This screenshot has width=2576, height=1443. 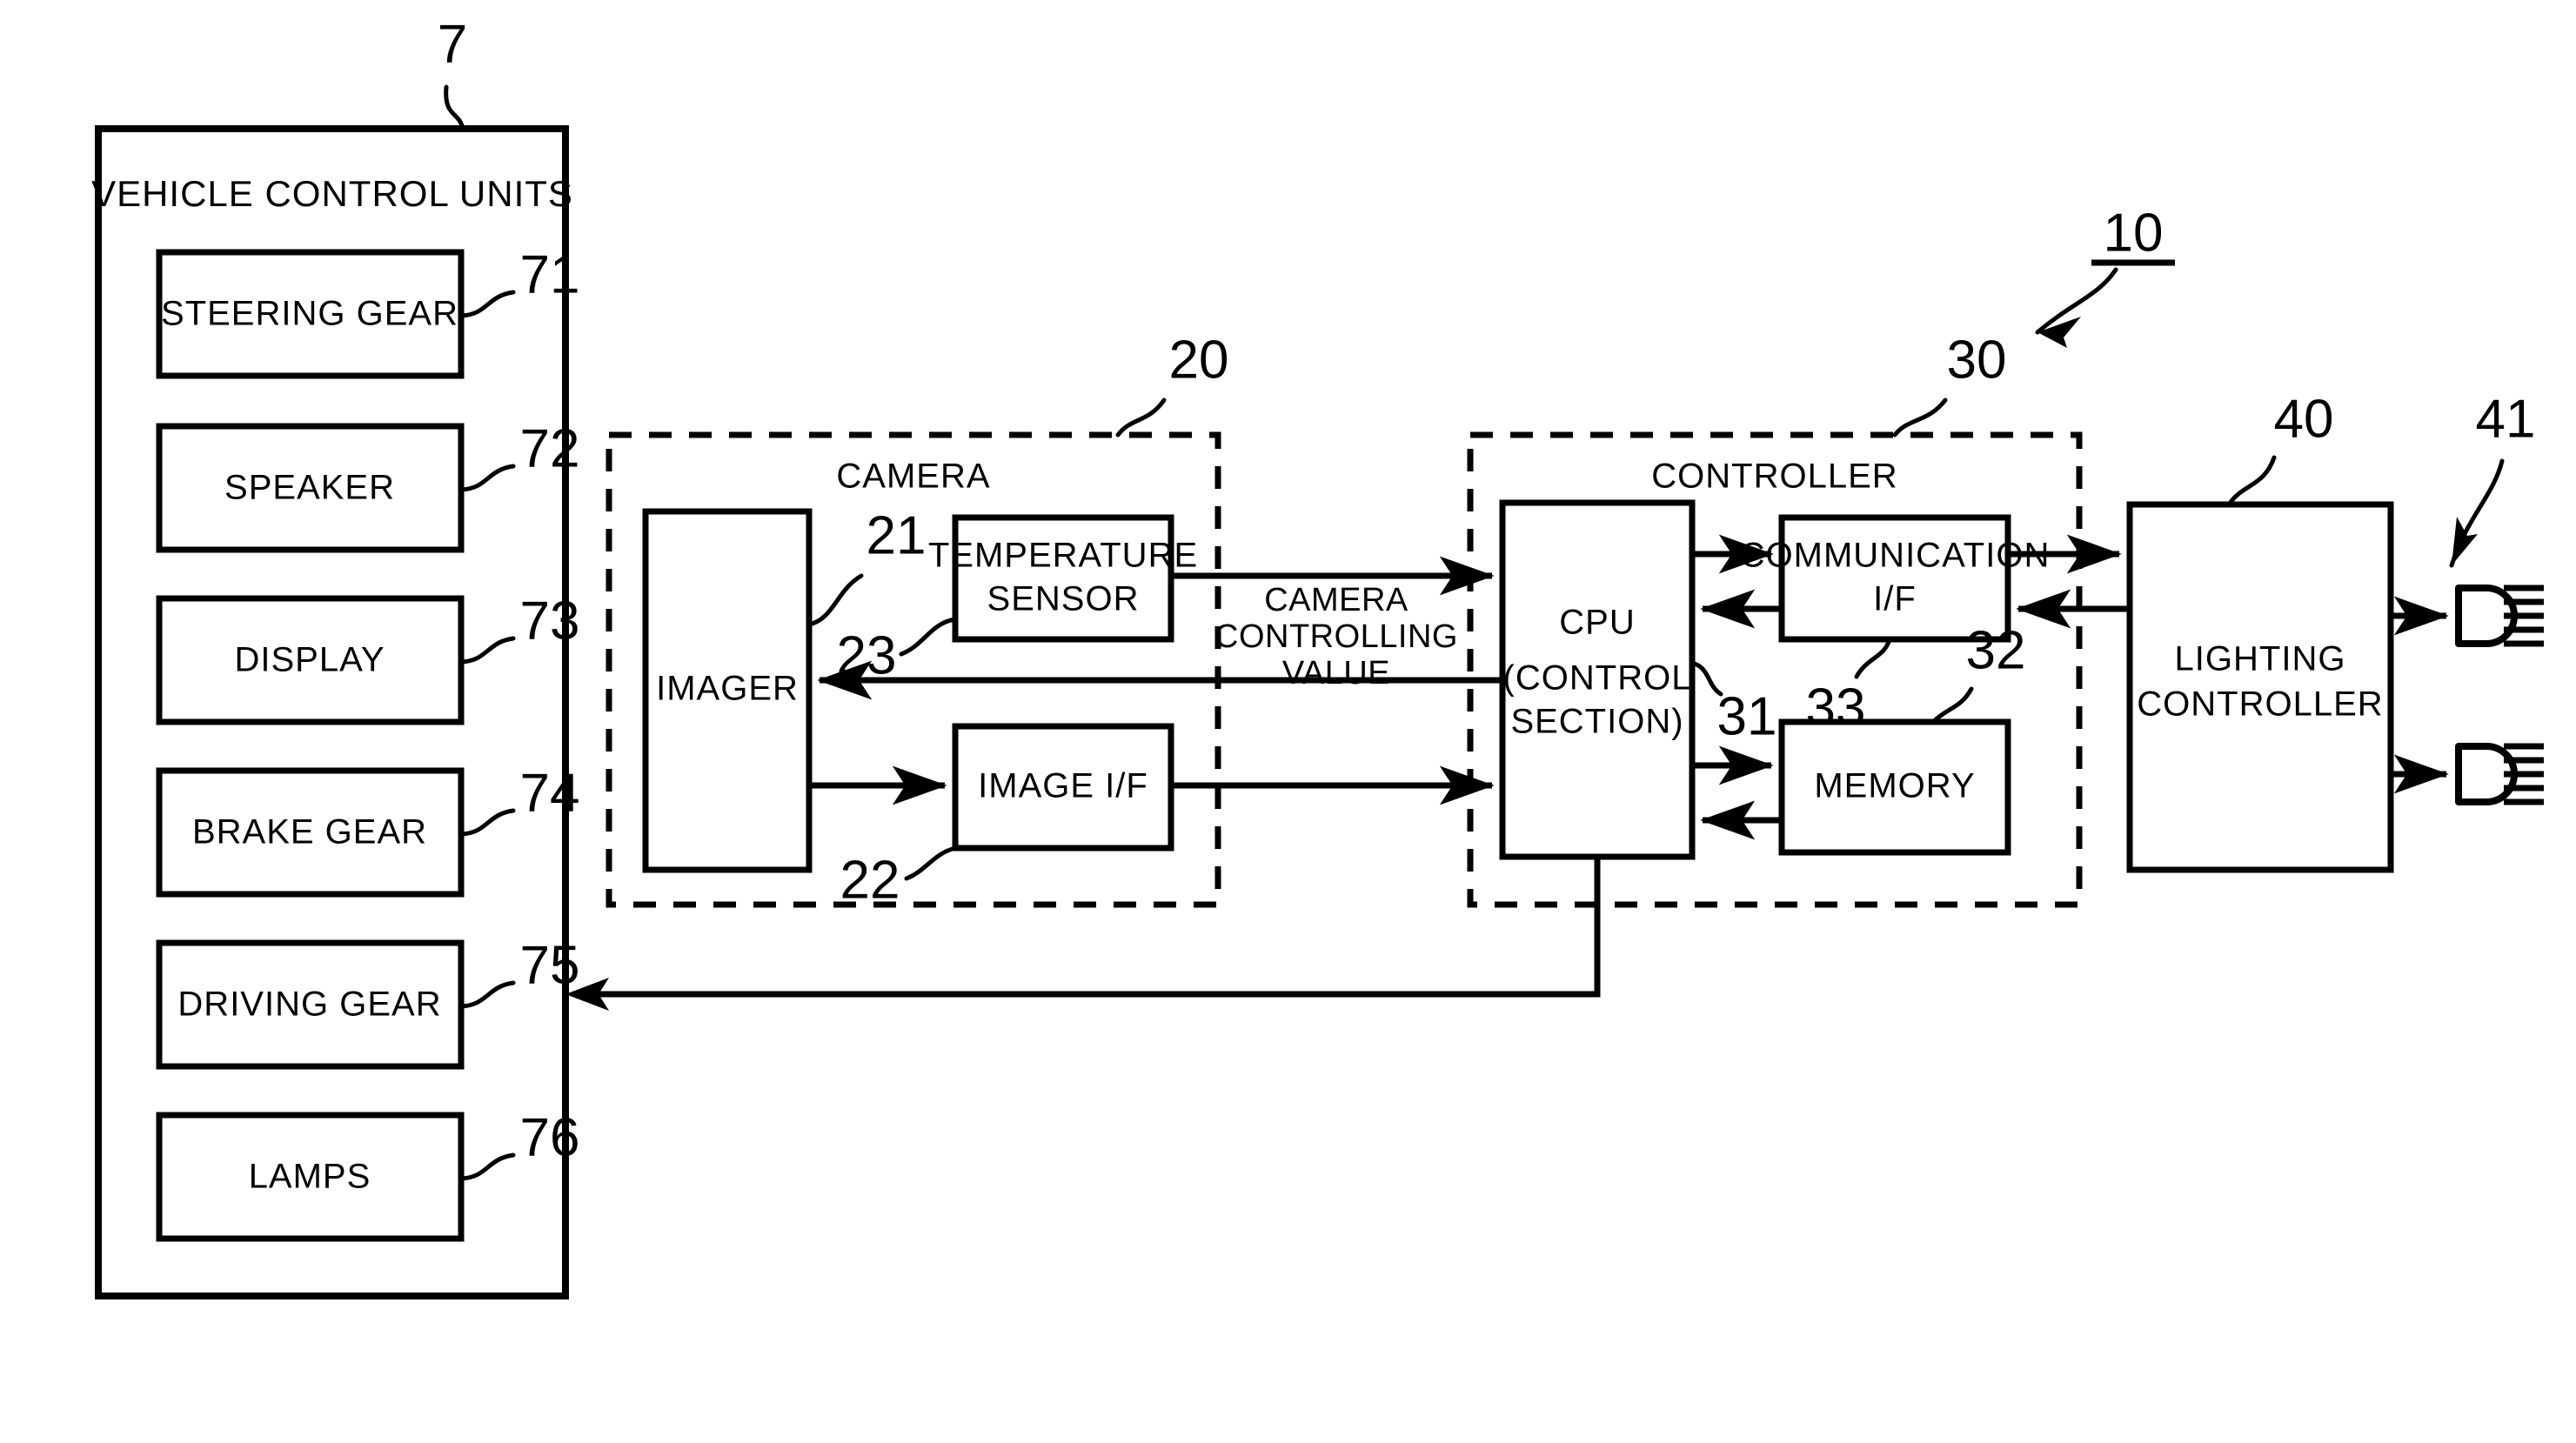 I want to click on ccv-line1: CAMERA, so click(x=1336, y=600).